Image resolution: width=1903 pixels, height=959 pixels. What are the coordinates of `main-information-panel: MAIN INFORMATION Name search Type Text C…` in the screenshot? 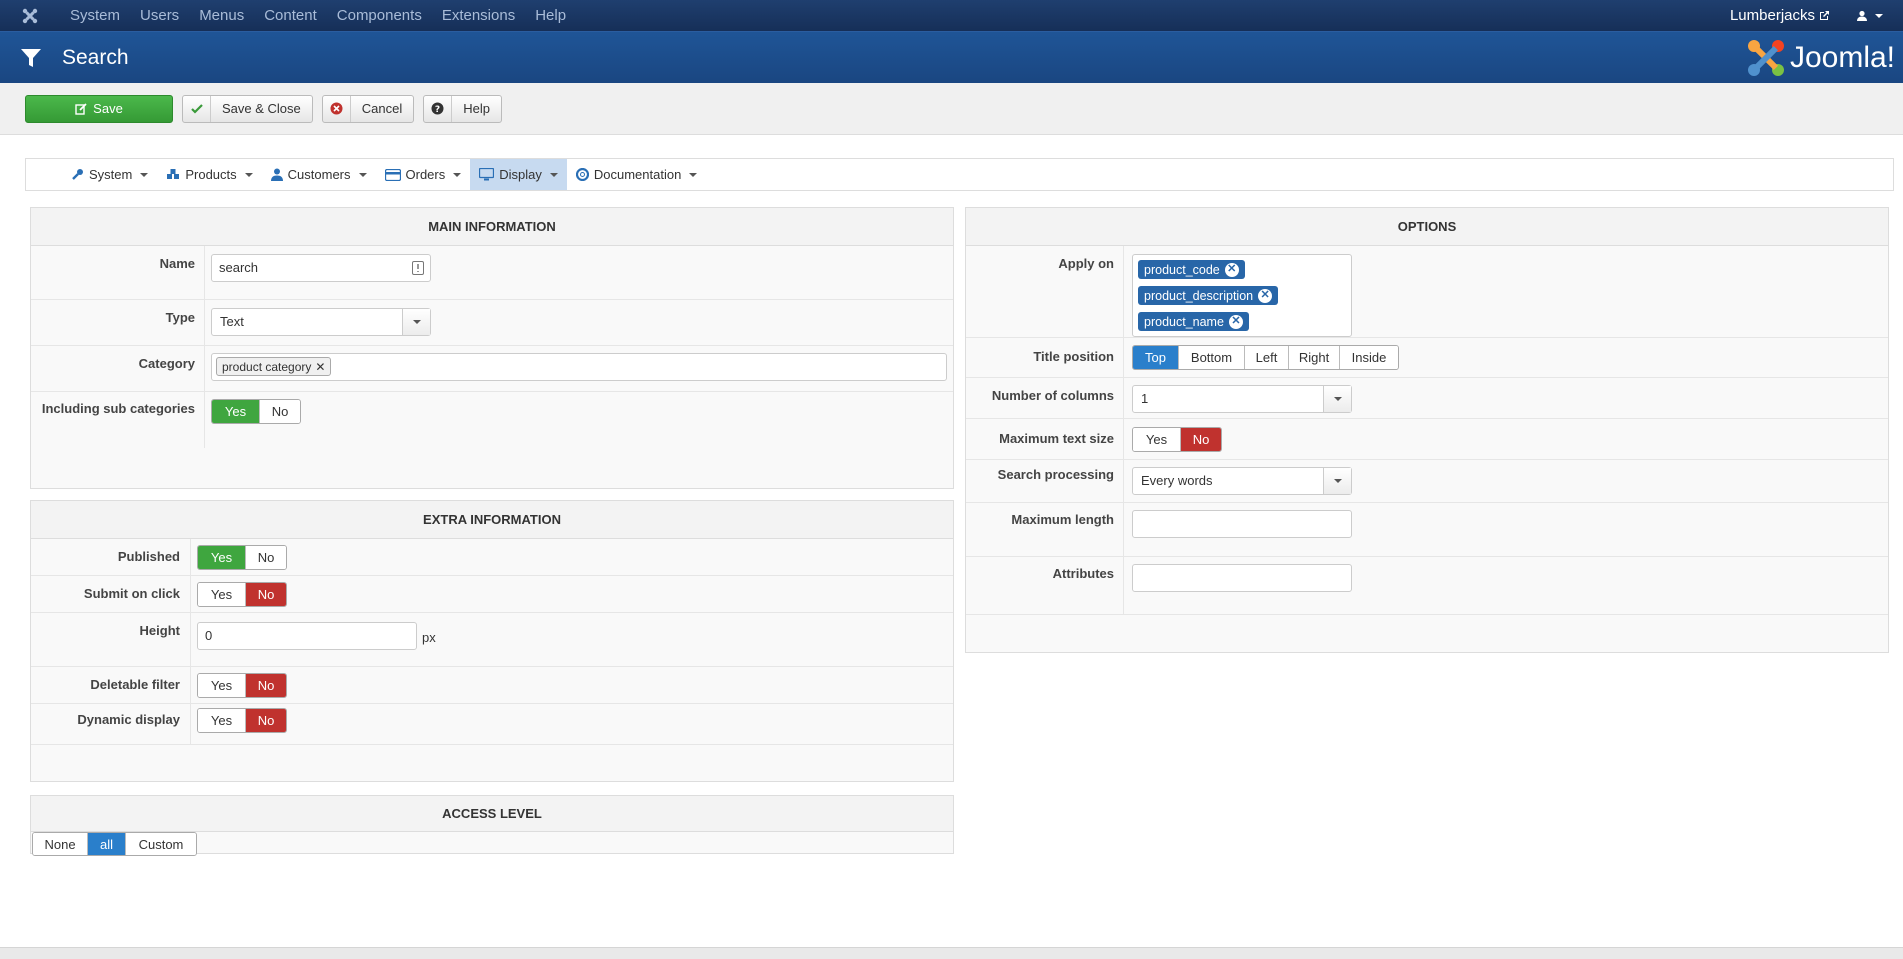 It's located at (492, 348).